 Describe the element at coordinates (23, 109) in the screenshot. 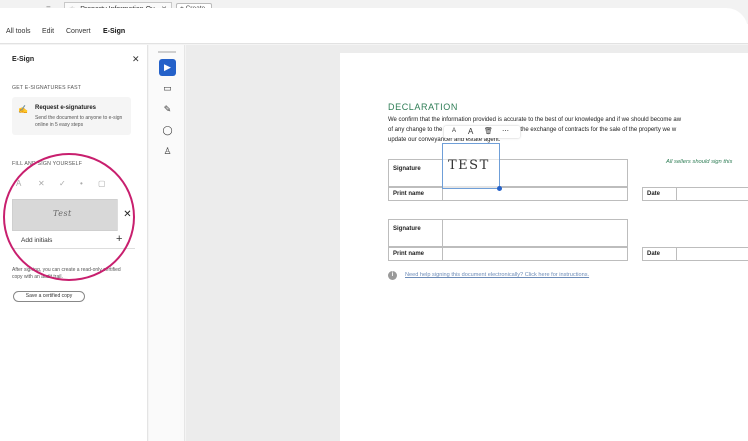

I see `request-signature-icon: ✍` at that location.